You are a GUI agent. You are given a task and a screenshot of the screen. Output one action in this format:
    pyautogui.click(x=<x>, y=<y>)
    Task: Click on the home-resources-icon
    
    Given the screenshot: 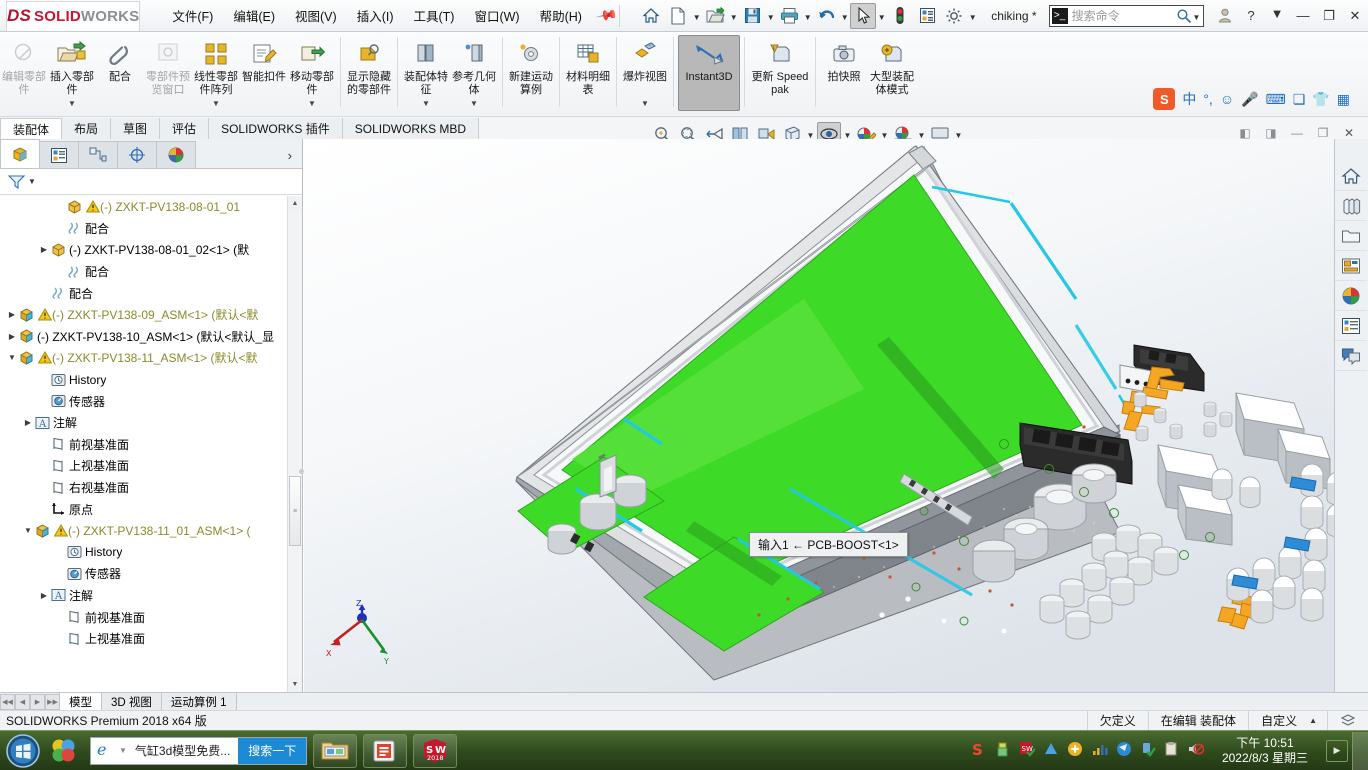 What is the action you would take?
    pyautogui.click(x=1351, y=176)
    